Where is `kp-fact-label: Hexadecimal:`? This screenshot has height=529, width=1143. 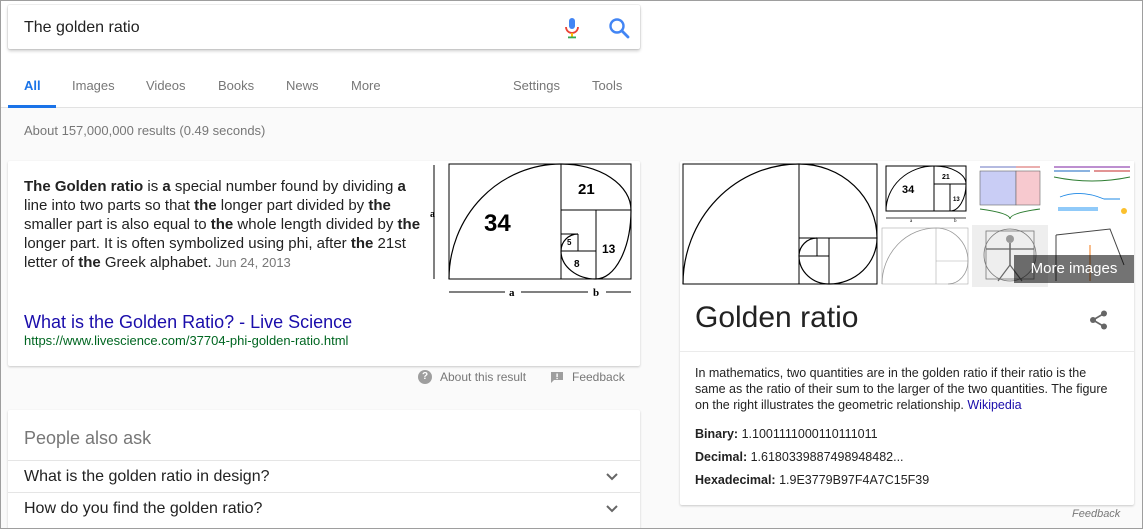
kp-fact-label: Hexadecimal: is located at coordinates (735, 480).